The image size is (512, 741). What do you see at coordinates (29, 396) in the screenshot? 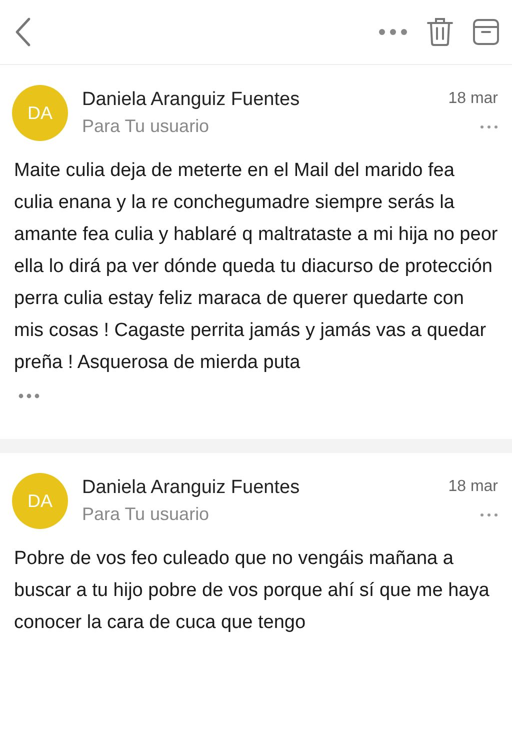
I see `show-quoted-icon` at bounding box center [29, 396].